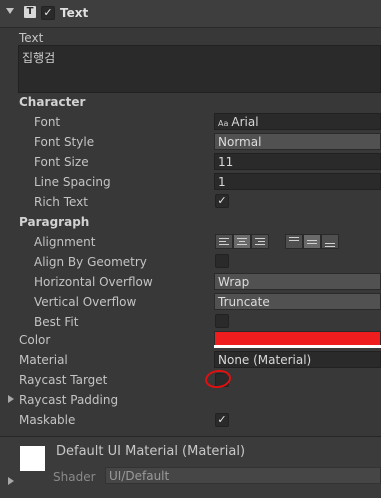  Describe the element at coordinates (32, 458) in the screenshot. I see `material-thumbnail` at that location.